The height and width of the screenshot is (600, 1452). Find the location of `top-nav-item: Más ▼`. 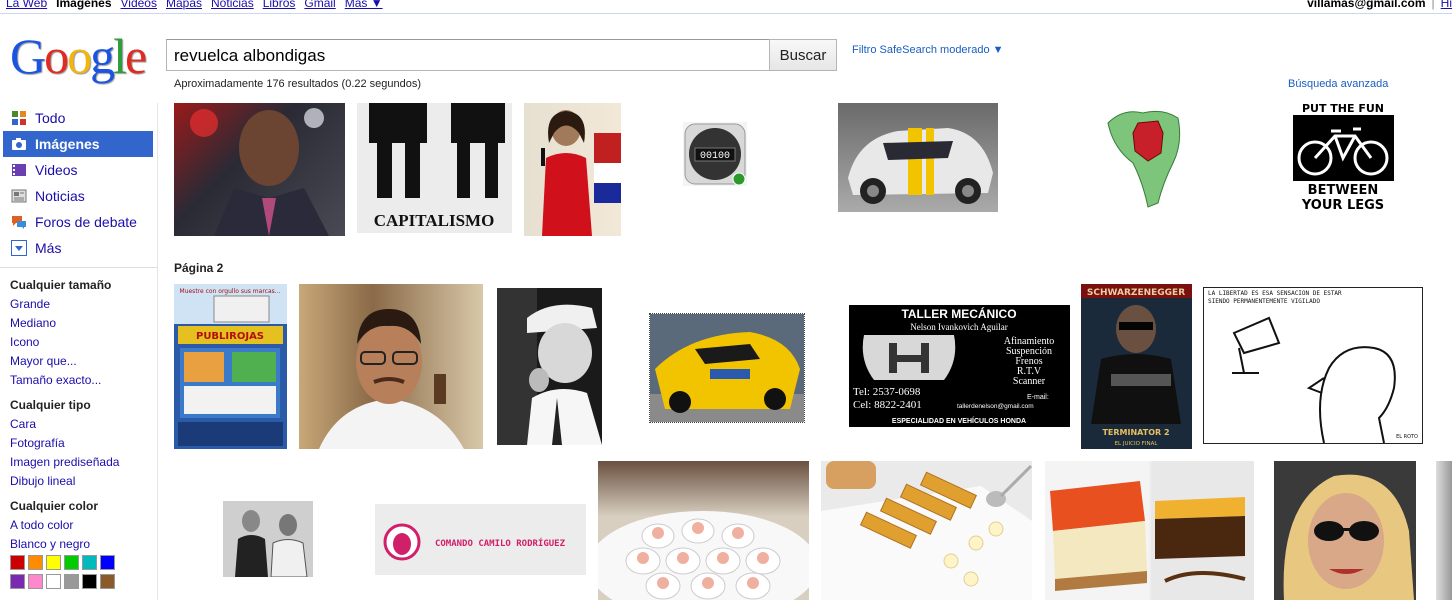

top-nav-item: Más ▼ is located at coordinates (364, 5).